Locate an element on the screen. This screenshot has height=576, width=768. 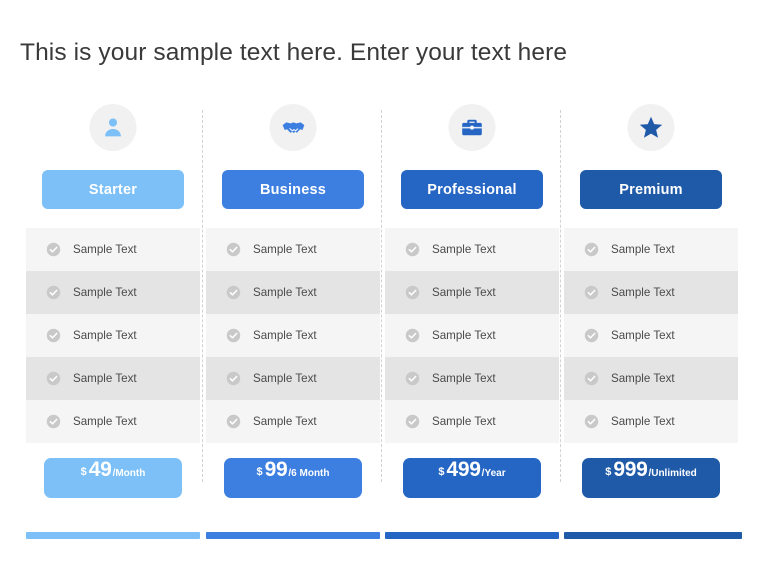
price-button-starter: $ 49 /Month is located at coordinates (113, 478).